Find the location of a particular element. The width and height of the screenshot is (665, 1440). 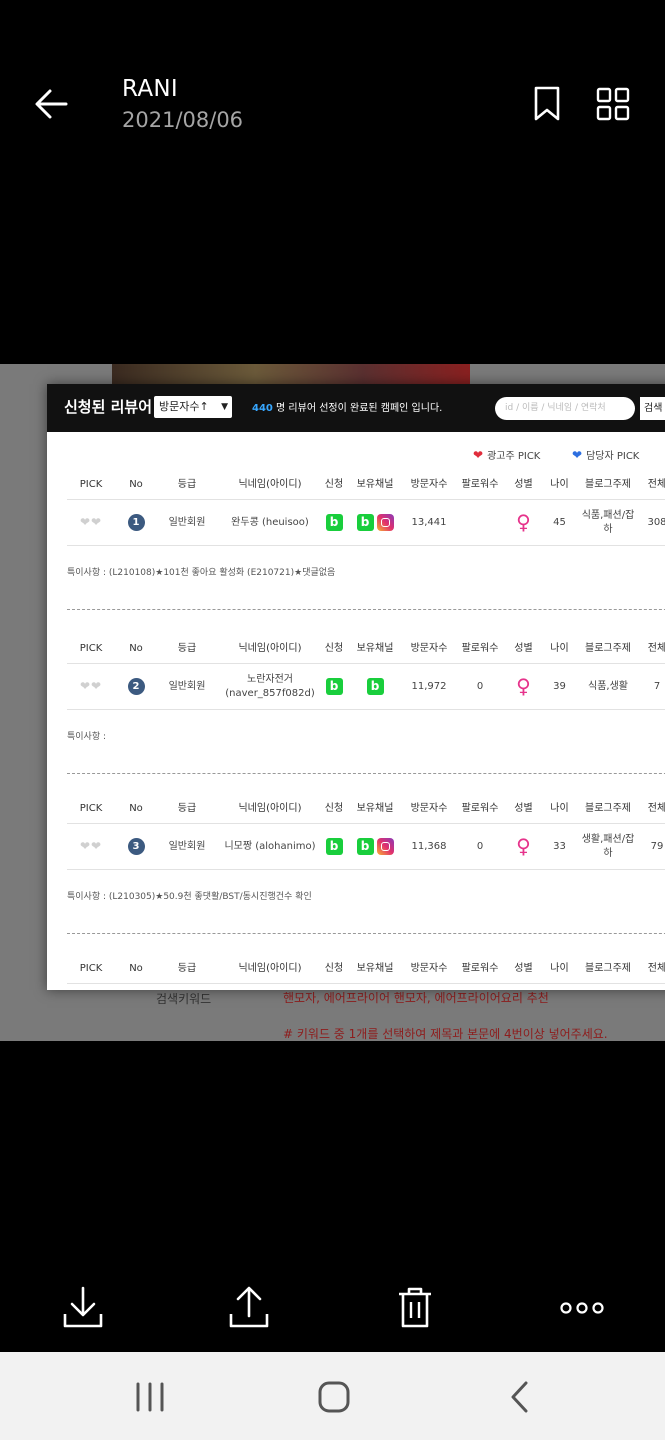

share-button is located at coordinates (249, 1307).